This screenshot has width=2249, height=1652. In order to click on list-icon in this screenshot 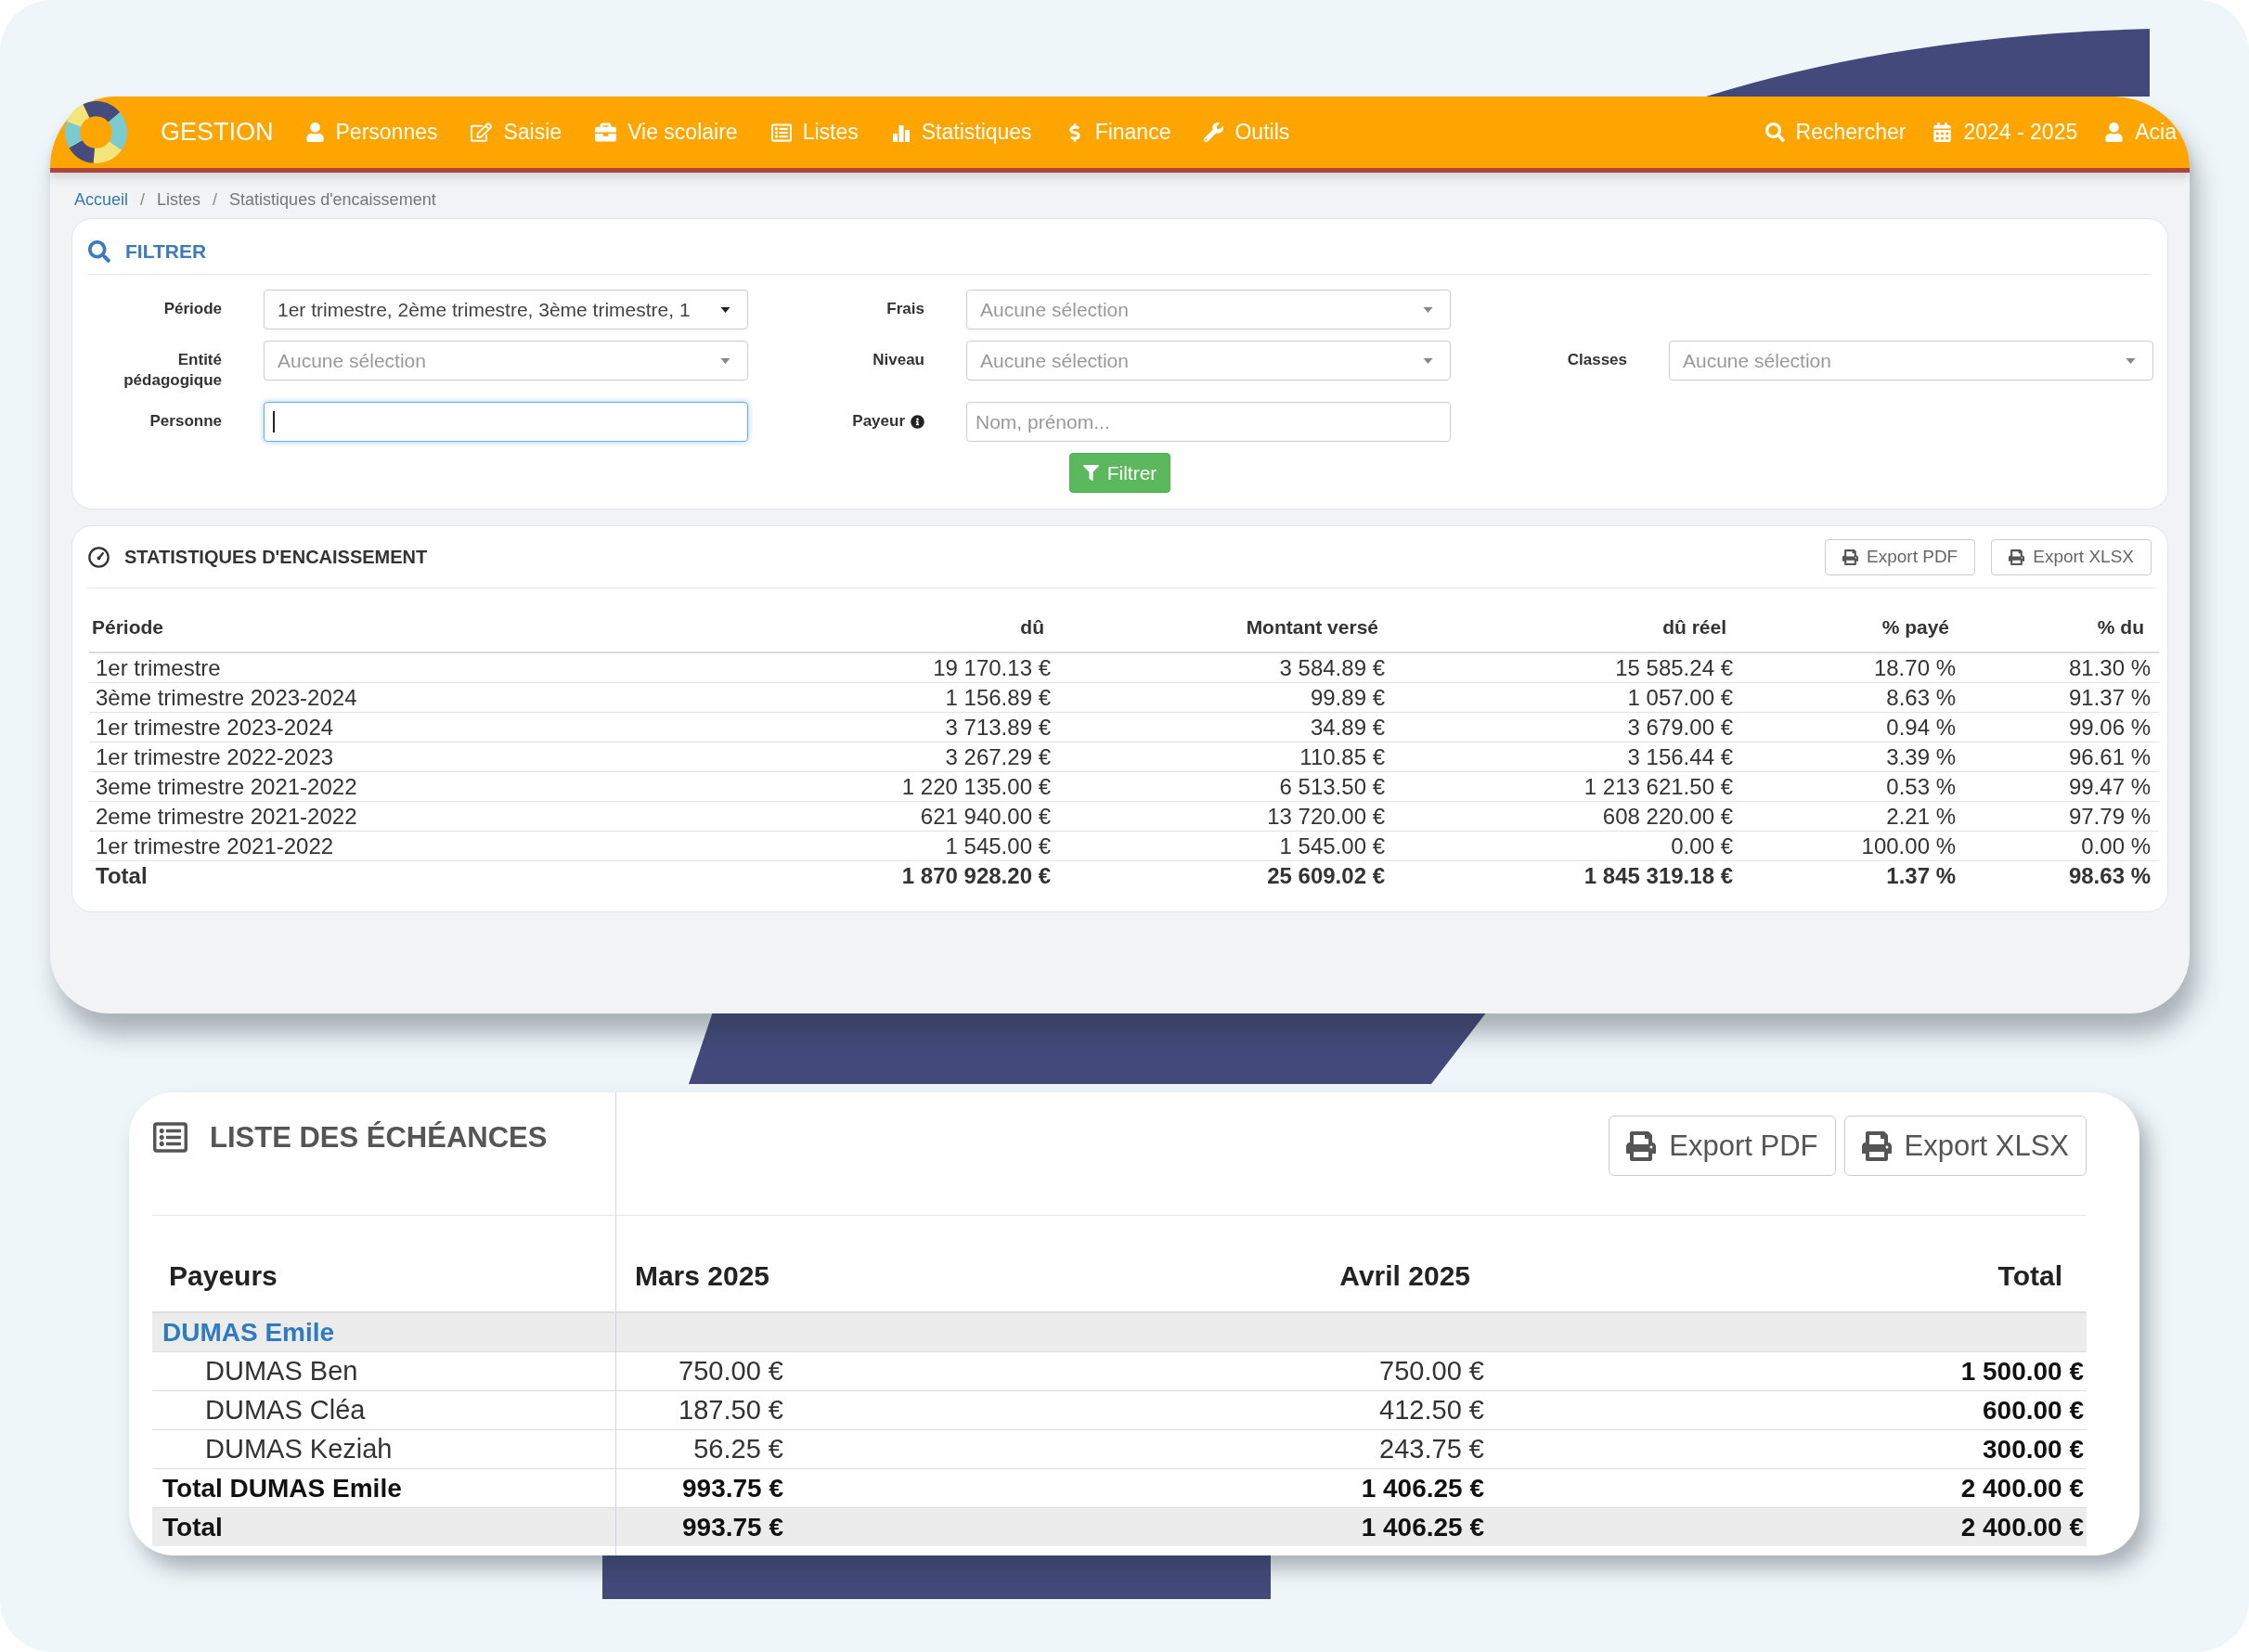, I will do `click(170, 1137)`.